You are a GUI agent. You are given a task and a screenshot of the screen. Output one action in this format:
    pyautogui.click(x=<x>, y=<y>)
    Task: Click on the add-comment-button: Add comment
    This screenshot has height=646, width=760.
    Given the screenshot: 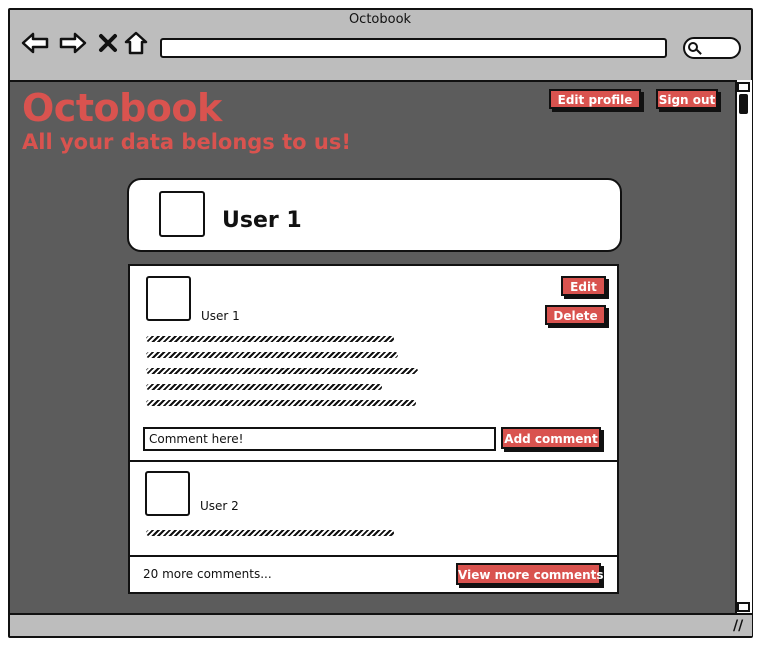 What is the action you would take?
    pyautogui.click(x=551, y=438)
    